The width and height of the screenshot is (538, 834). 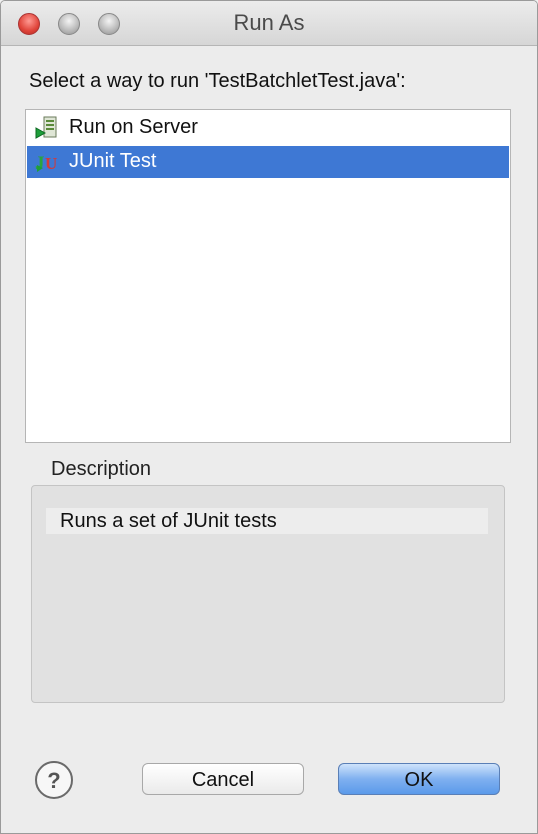 I want to click on description-heading: Description, so click(x=101, y=469).